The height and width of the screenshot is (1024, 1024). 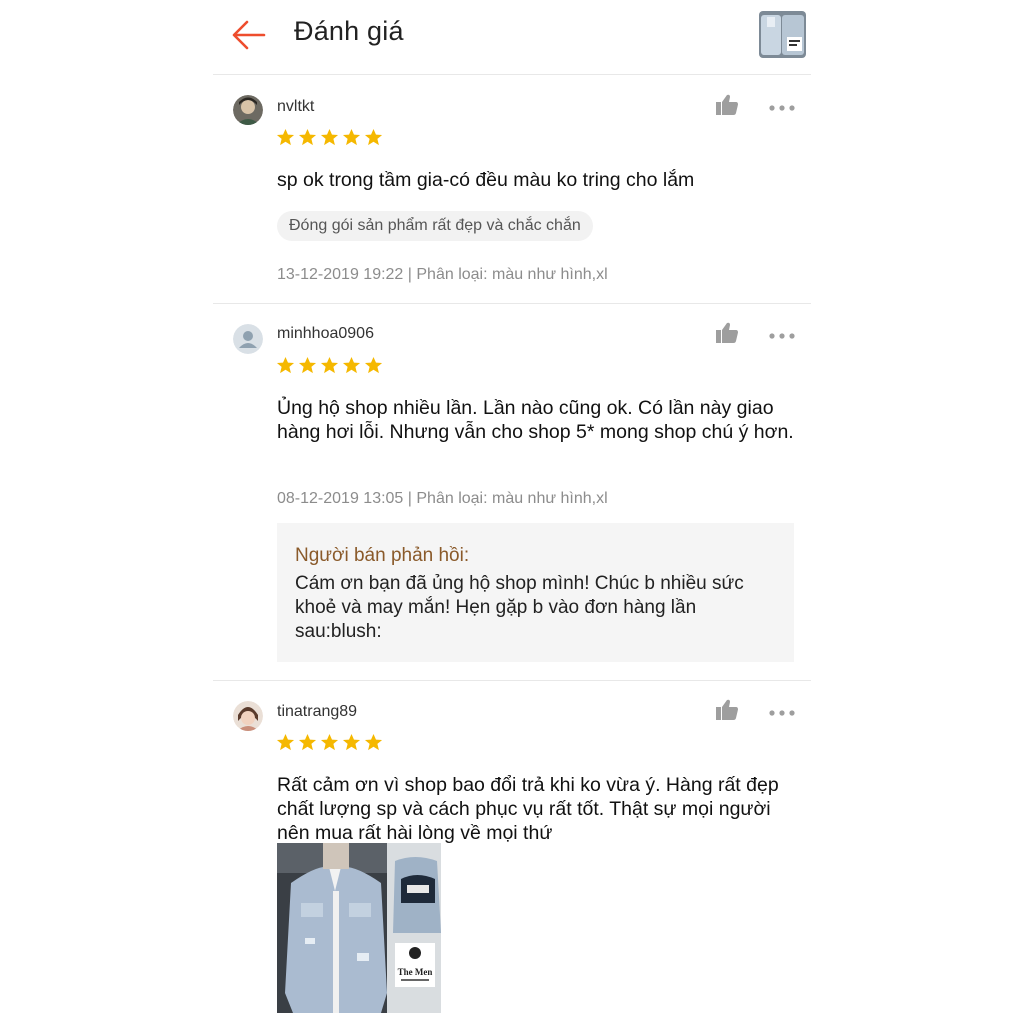 What do you see at coordinates (782, 34) in the screenshot?
I see `product-thumbnail` at bounding box center [782, 34].